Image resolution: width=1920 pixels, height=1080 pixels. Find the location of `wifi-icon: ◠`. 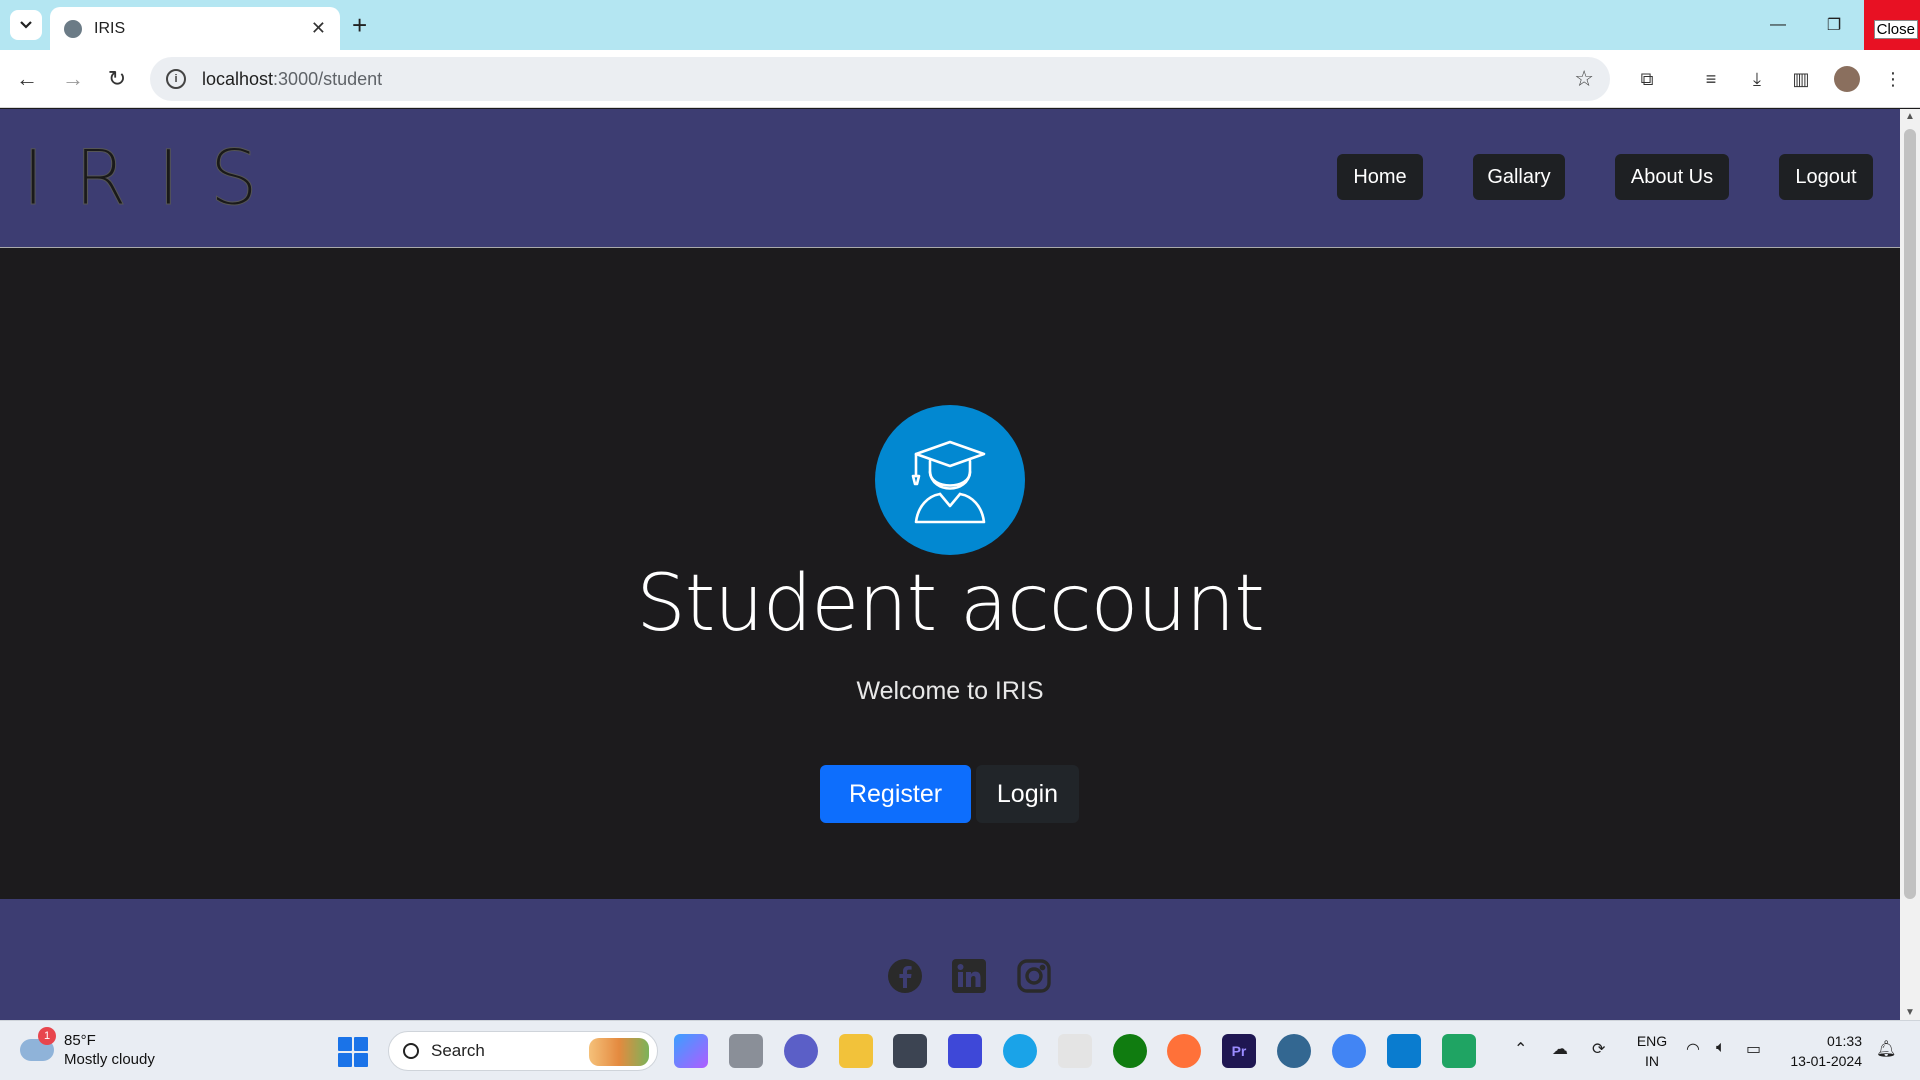

wifi-icon: ◠ is located at coordinates (1693, 1049).